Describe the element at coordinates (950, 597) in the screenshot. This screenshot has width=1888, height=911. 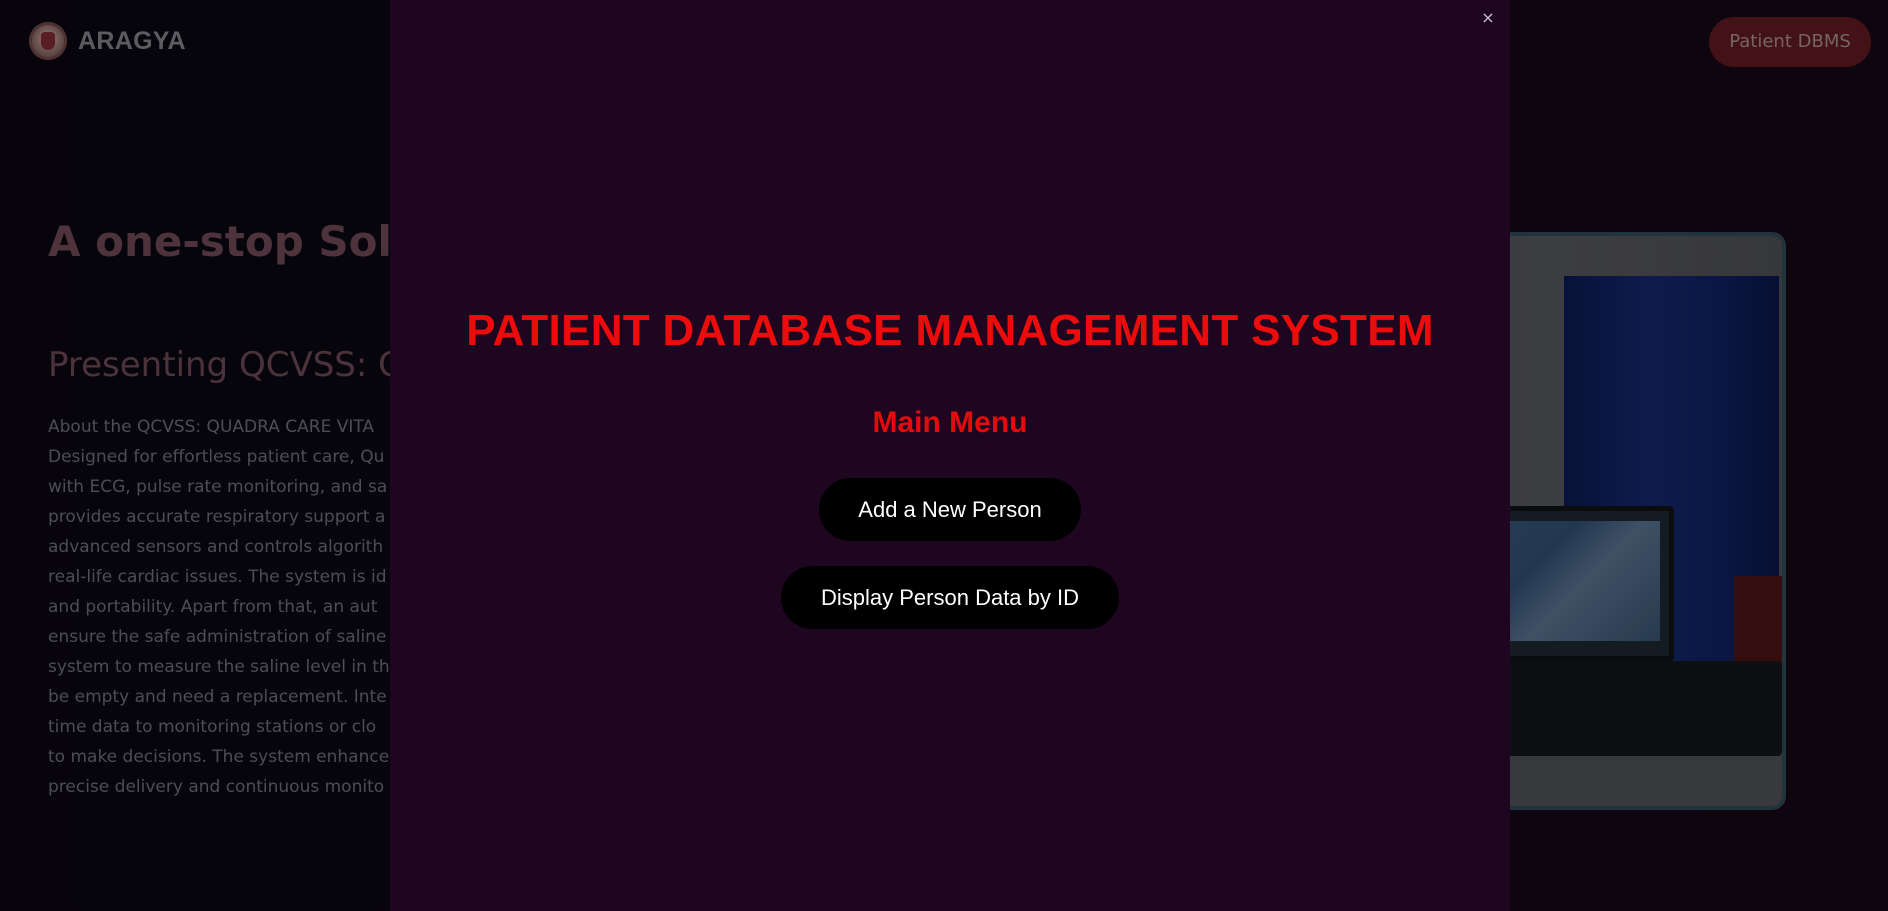
I see `display-person-data-button: Display Person Data by ID` at that location.